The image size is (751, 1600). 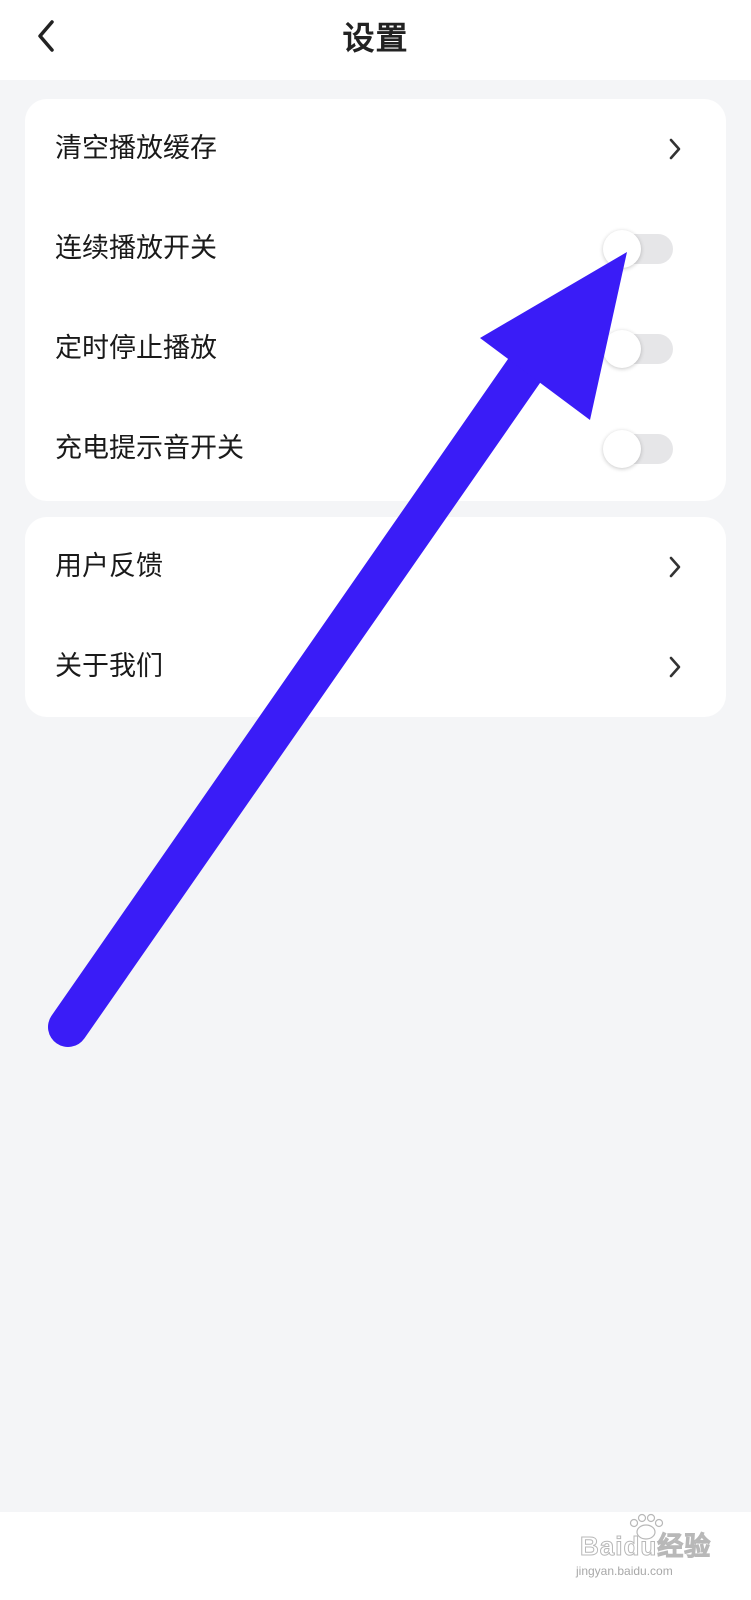 What do you see at coordinates (375, 567) in the screenshot?
I see `setting-row-feedback: 用户反馈` at bounding box center [375, 567].